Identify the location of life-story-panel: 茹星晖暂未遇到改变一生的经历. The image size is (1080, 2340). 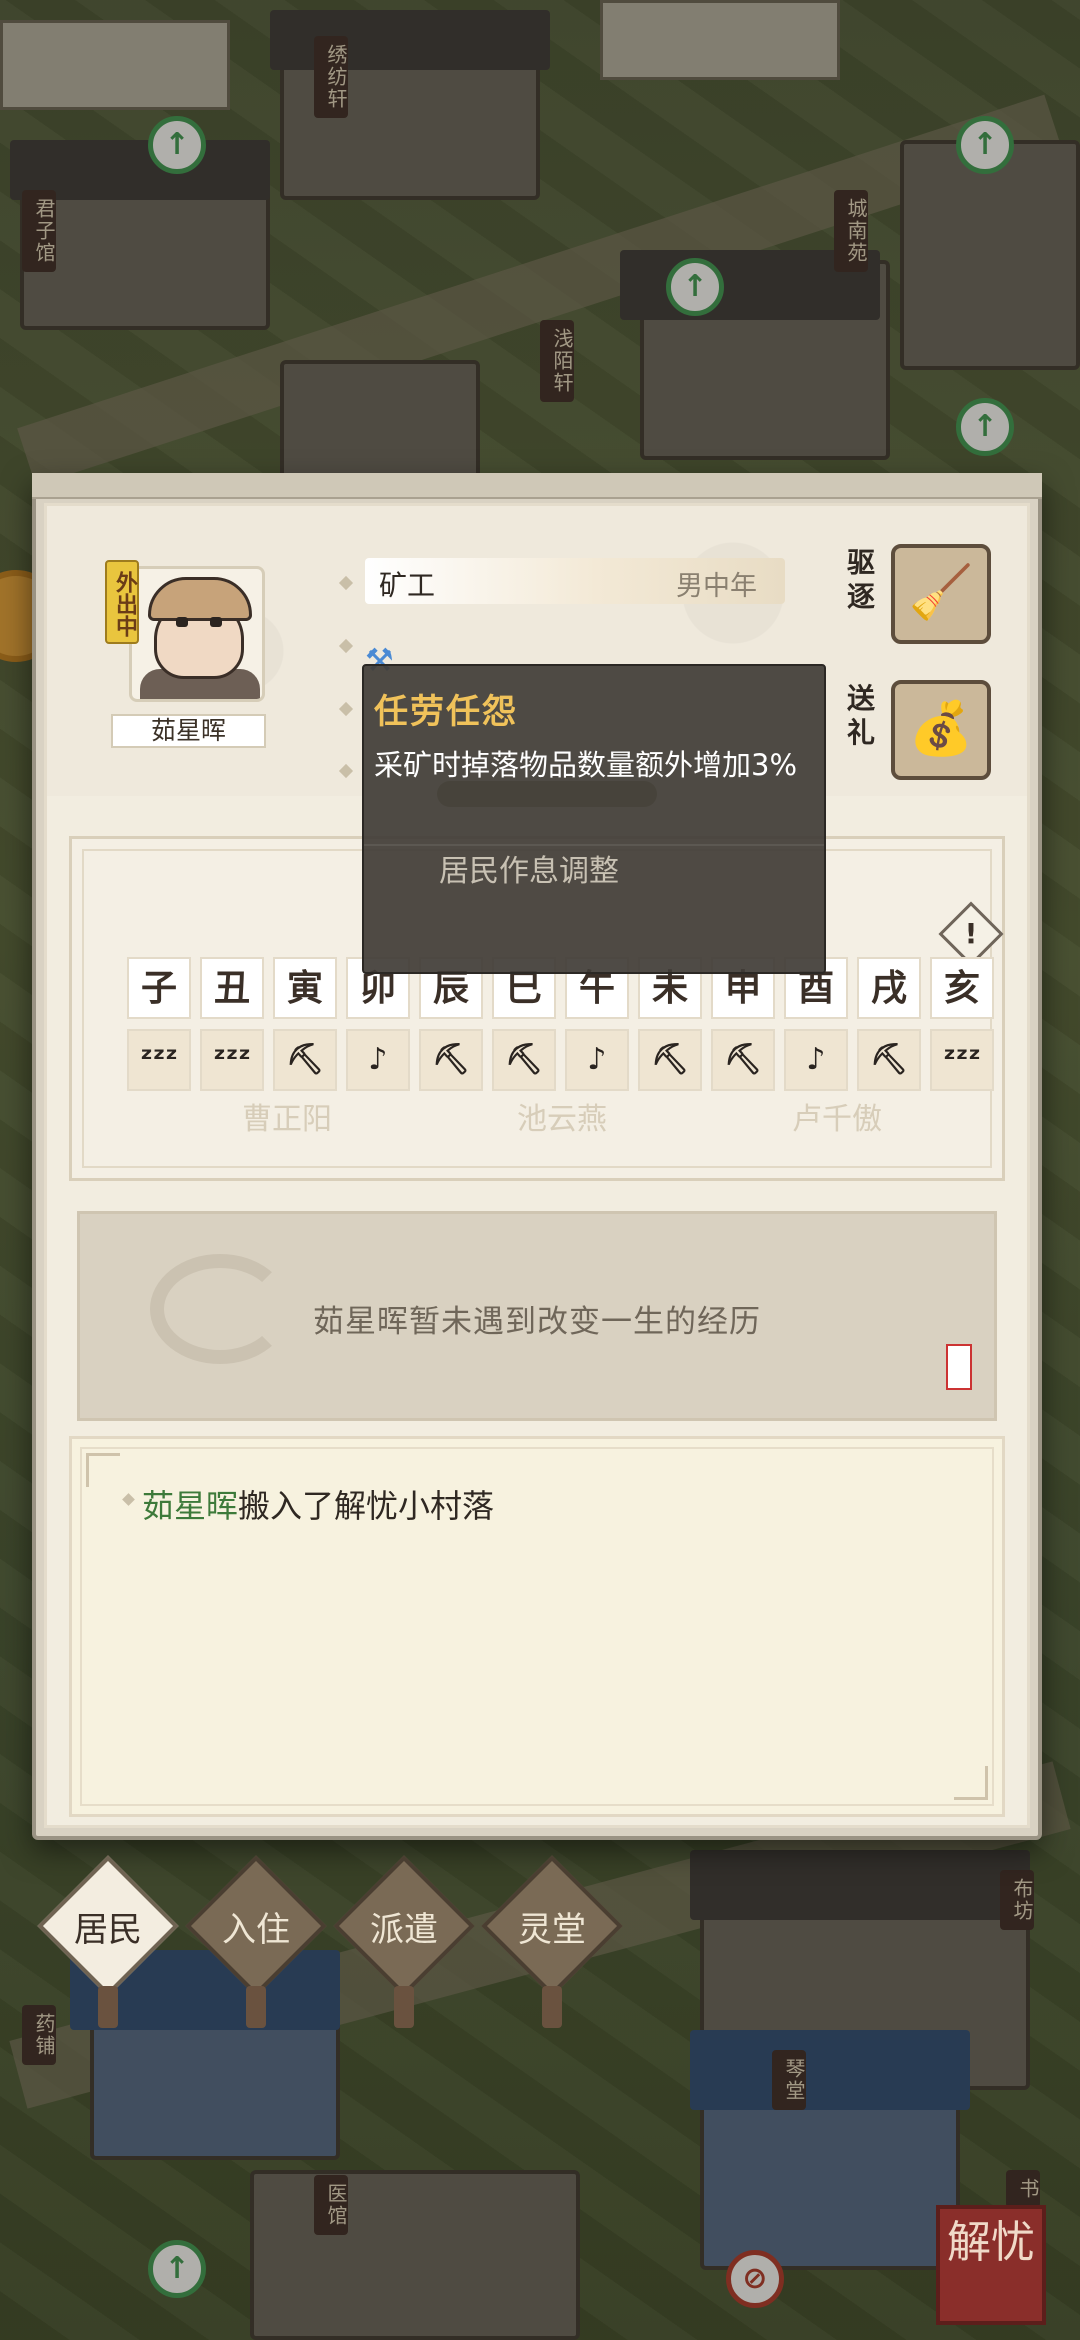
(537, 1316).